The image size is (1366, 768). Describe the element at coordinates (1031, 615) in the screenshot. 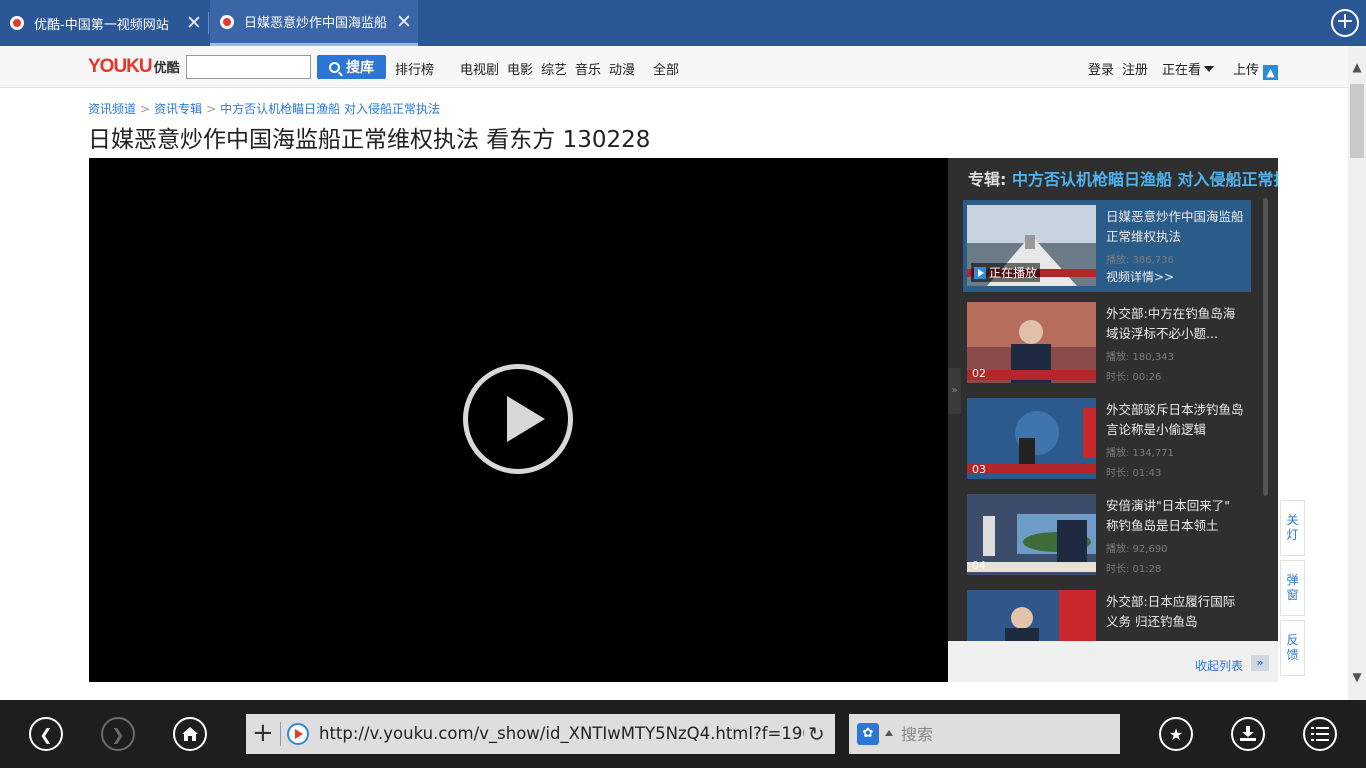

I see `spokesperson-thumbnail` at that location.